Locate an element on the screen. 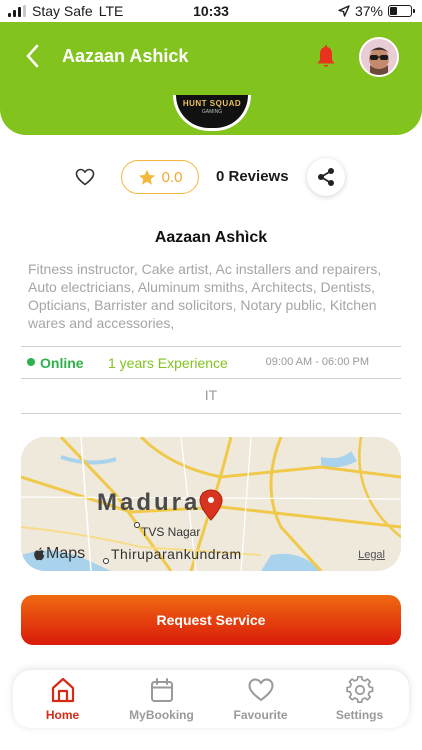 Image resolution: width=422 pixels, height=750 pixels. battery-percent: 37% is located at coordinates (368, 11).